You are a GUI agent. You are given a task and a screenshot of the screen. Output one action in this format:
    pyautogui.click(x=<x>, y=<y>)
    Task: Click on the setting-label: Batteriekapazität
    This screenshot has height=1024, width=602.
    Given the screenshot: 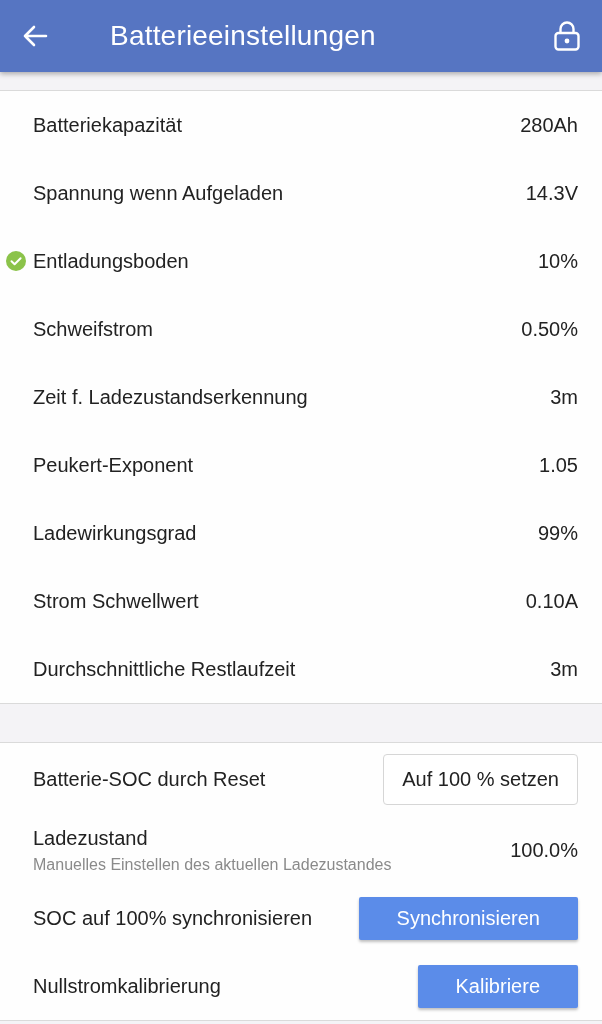 What is the action you would take?
    pyautogui.click(x=107, y=125)
    